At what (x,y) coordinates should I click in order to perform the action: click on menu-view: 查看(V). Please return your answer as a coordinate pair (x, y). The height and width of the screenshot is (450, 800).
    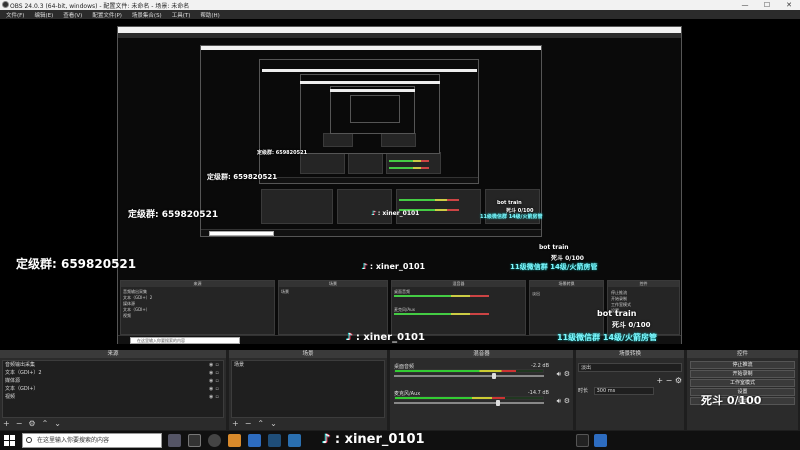
    Looking at the image, I should click on (72, 15).